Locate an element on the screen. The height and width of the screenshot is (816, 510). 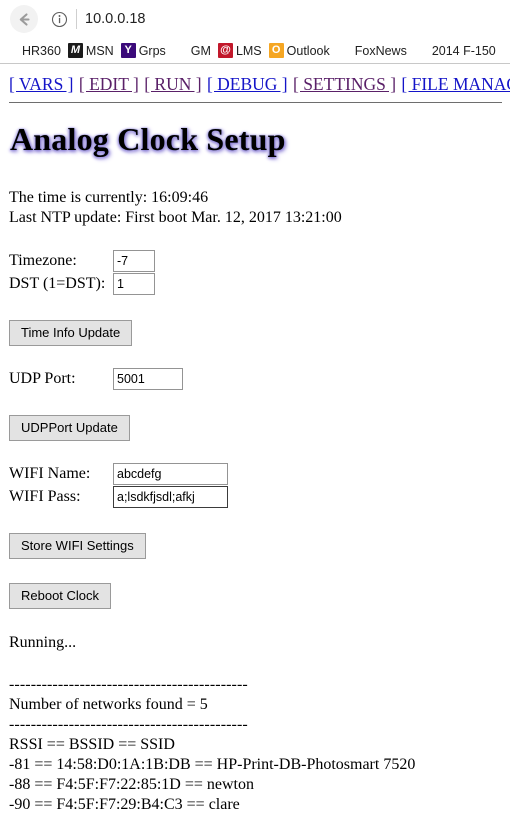
bookmark-lms: @ LMS is located at coordinates (239, 50).